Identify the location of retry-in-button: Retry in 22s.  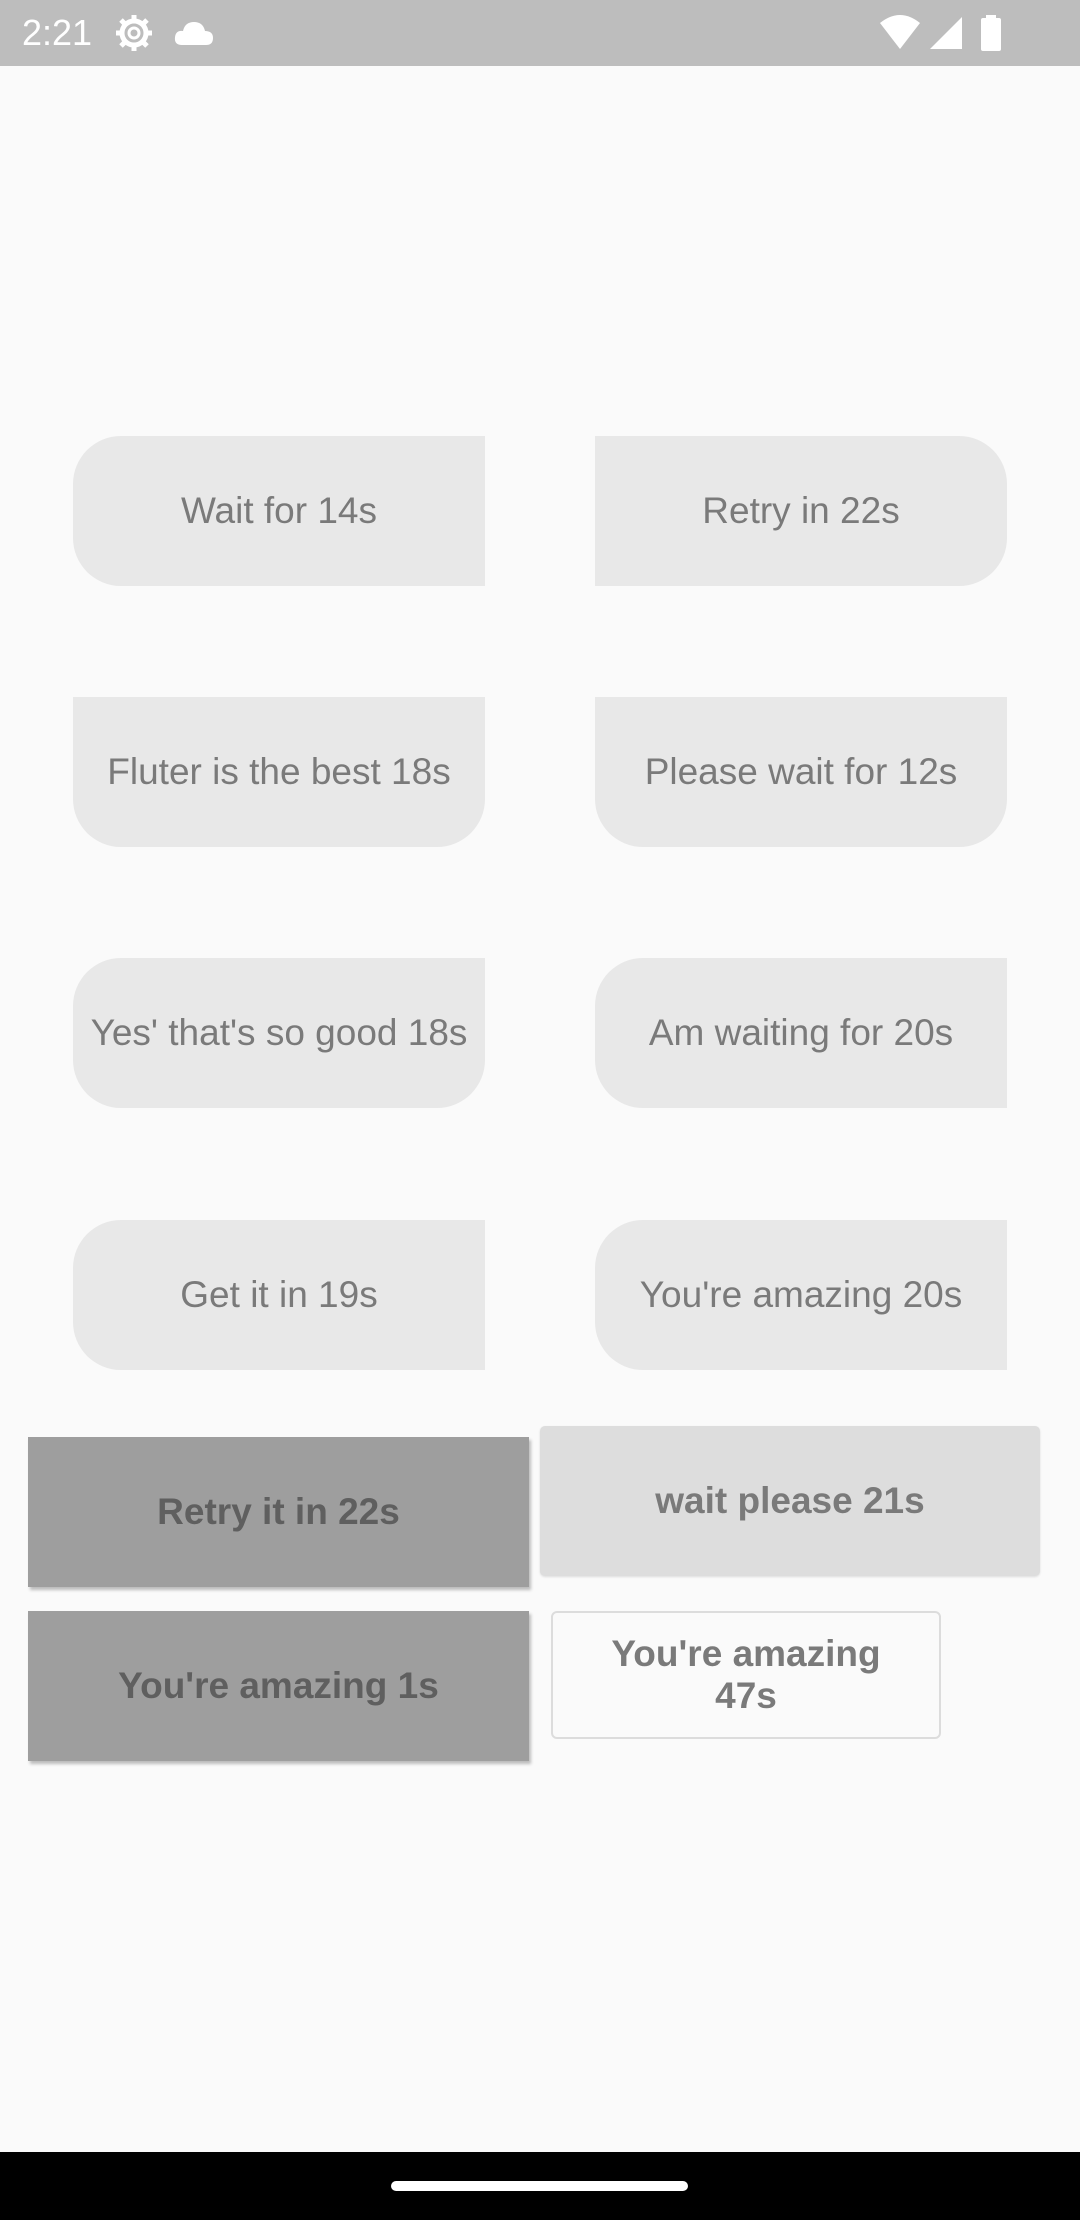
(801, 511).